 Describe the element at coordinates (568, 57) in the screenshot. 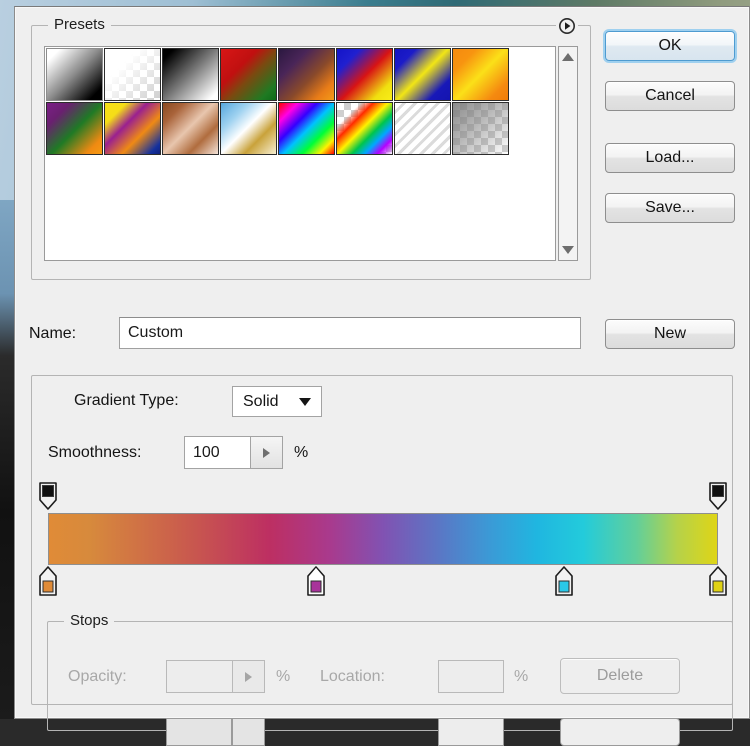

I see `scroll-up-arrow-icon` at that location.